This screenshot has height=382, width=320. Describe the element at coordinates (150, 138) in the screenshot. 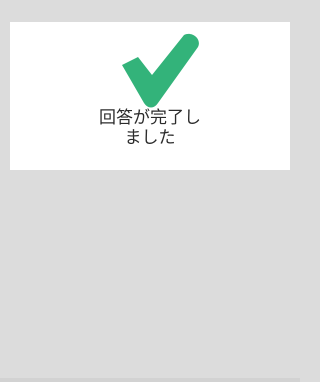

I see `completion-message-line2: ました` at that location.